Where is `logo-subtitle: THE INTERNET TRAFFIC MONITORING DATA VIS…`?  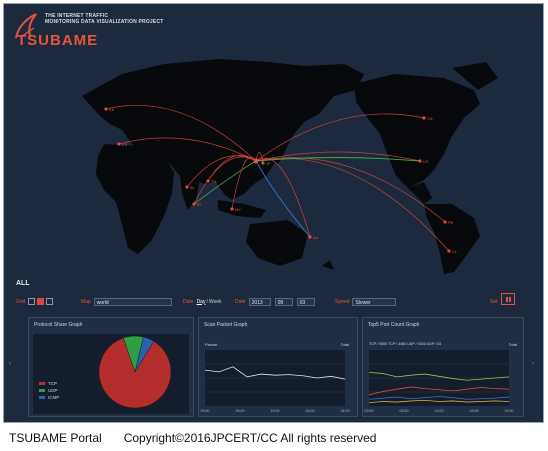
logo-subtitle: THE INTERNET TRAFFIC MONITORING DATA VIS… is located at coordinates (105, 19).